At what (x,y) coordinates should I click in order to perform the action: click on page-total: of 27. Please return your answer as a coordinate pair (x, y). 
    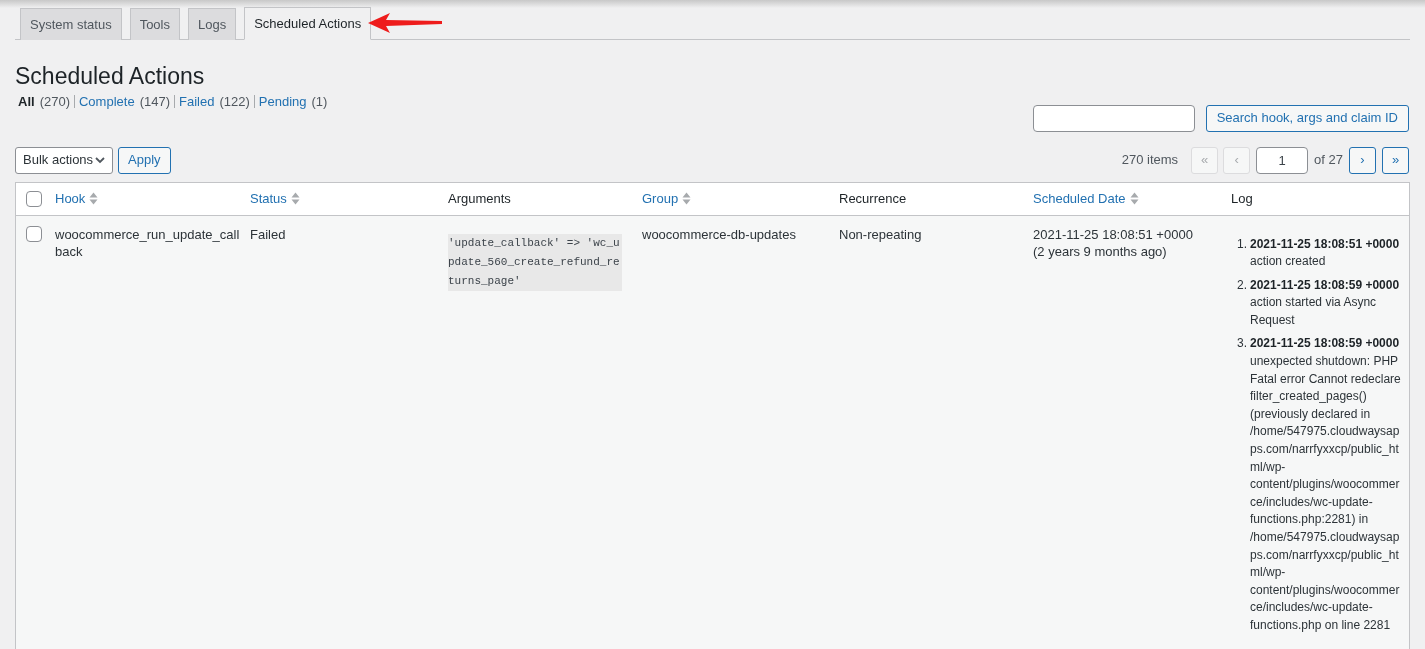
    Looking at the image, I should click on (1328, 160).